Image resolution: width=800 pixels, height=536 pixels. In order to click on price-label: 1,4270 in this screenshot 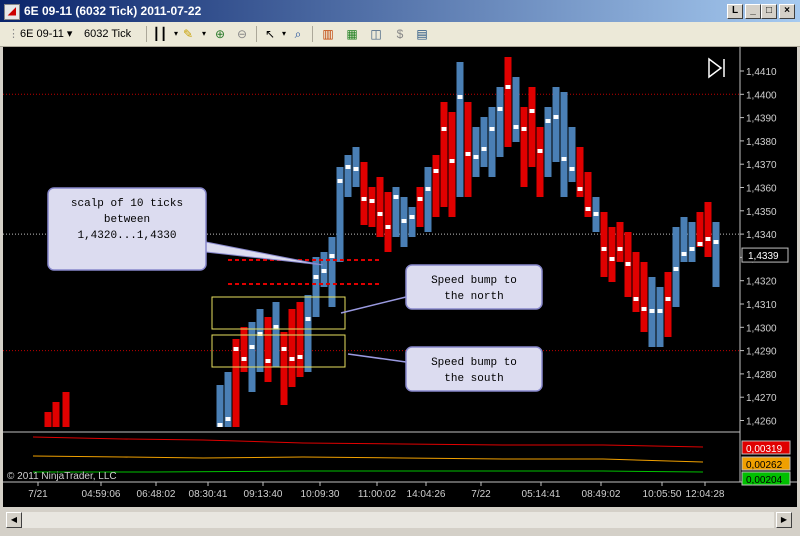, I will do `click(761, 398)`.